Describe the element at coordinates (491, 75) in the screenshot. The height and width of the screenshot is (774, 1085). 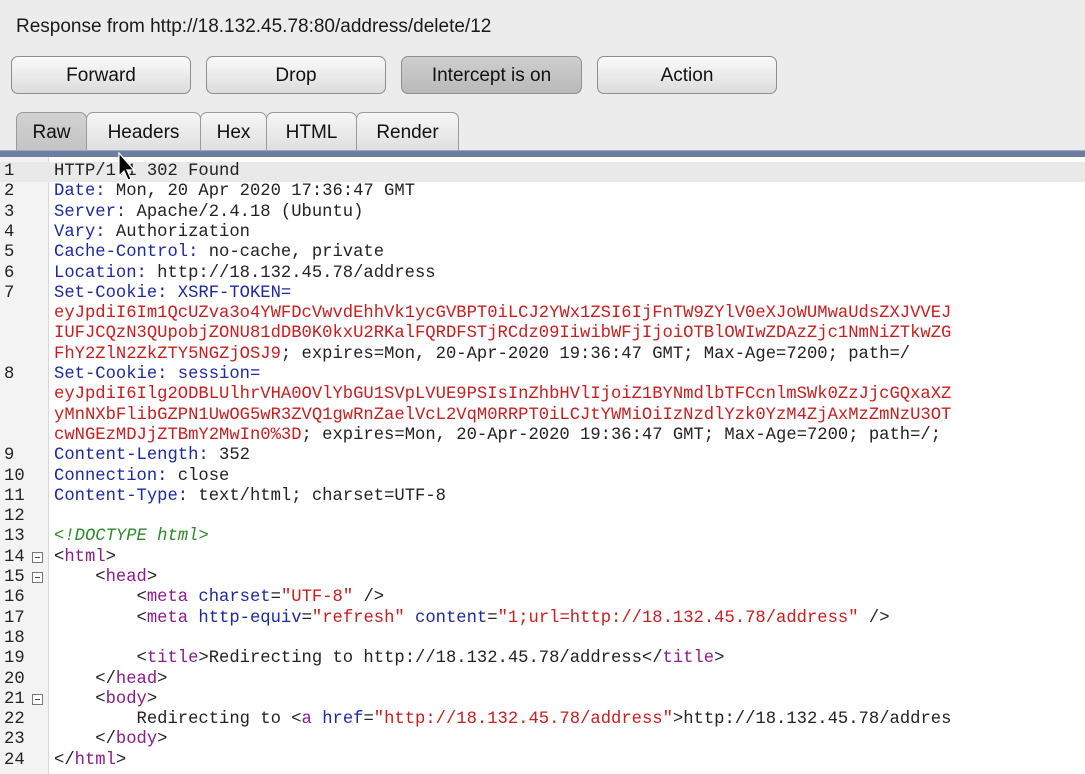
I see `intercept-toggle-button: Intercept is on` at that location.